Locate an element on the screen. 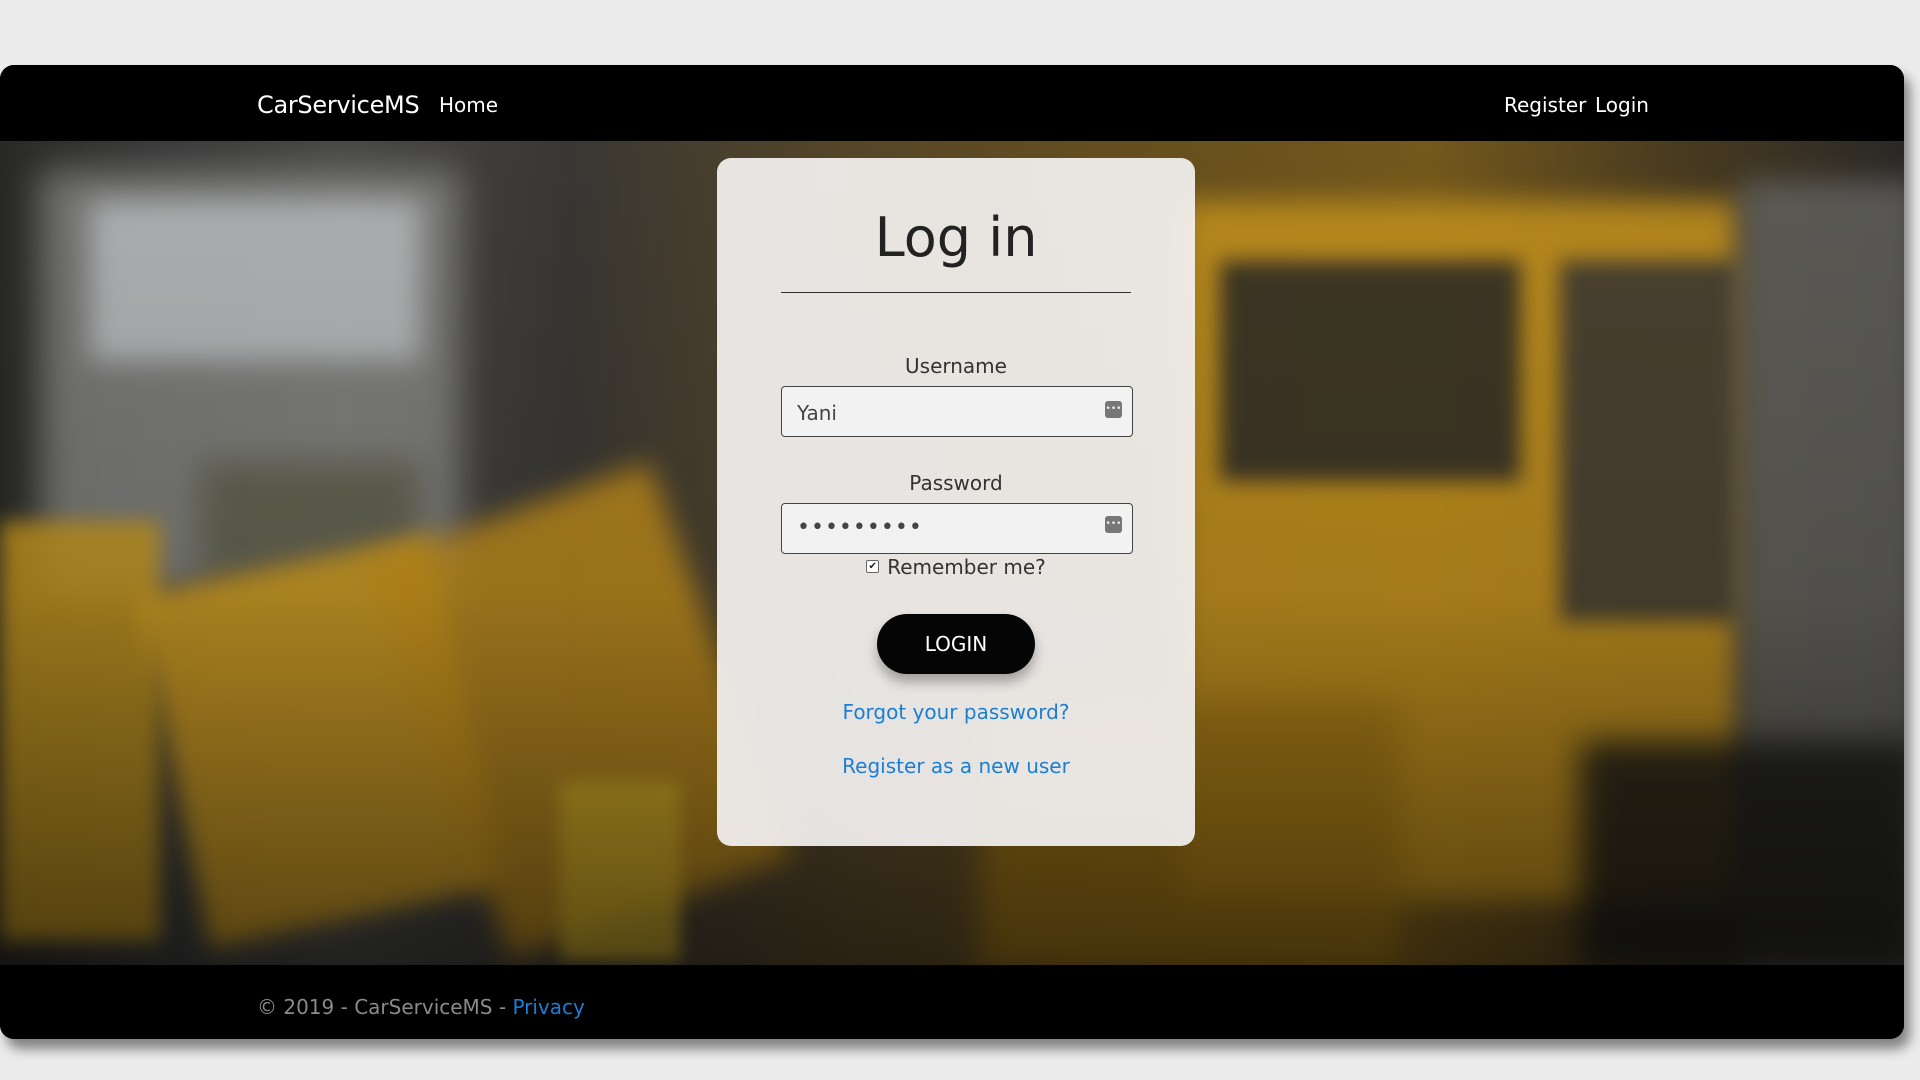  checkmark-icon: ✔ is located at coordinates (872, 566).